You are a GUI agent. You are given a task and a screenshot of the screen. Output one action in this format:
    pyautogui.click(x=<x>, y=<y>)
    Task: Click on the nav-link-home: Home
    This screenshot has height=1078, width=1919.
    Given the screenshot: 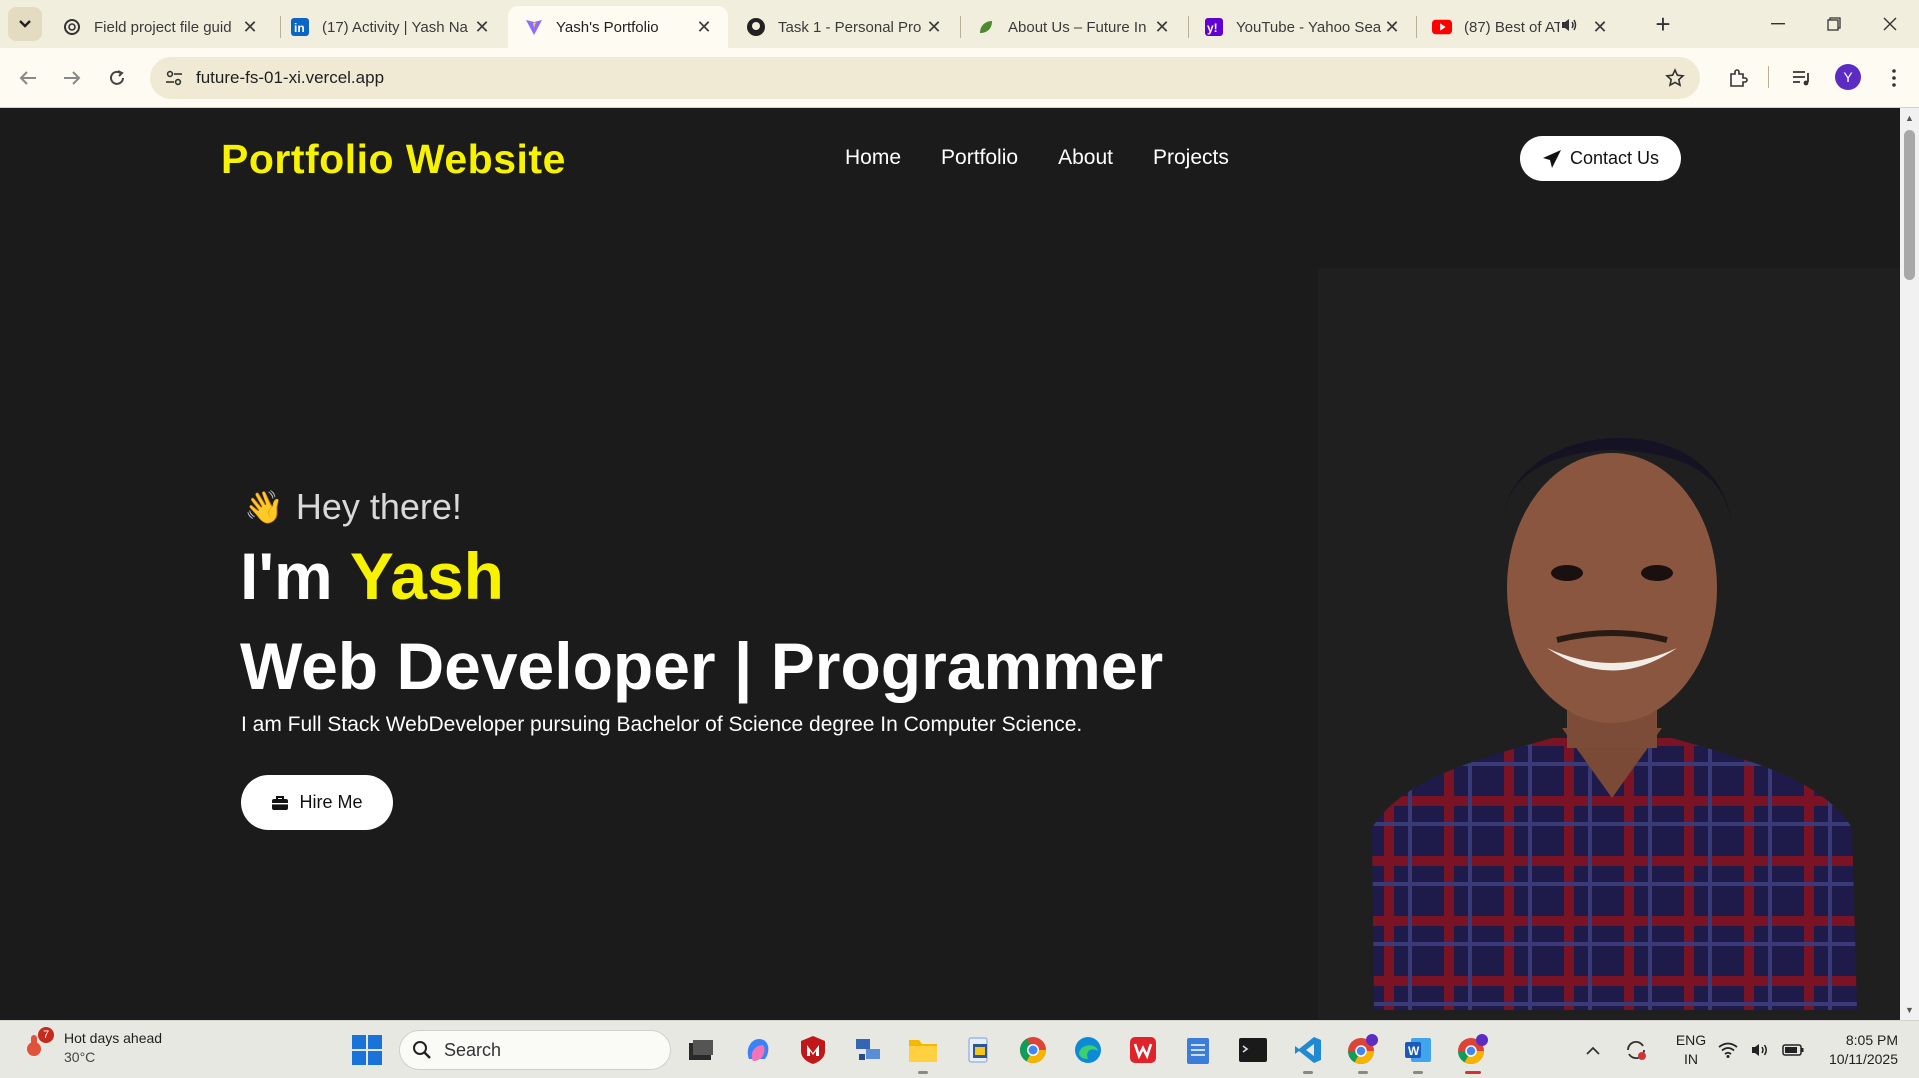 What is the action you would take?
    pyautogui.click(x=873, y=158)
    